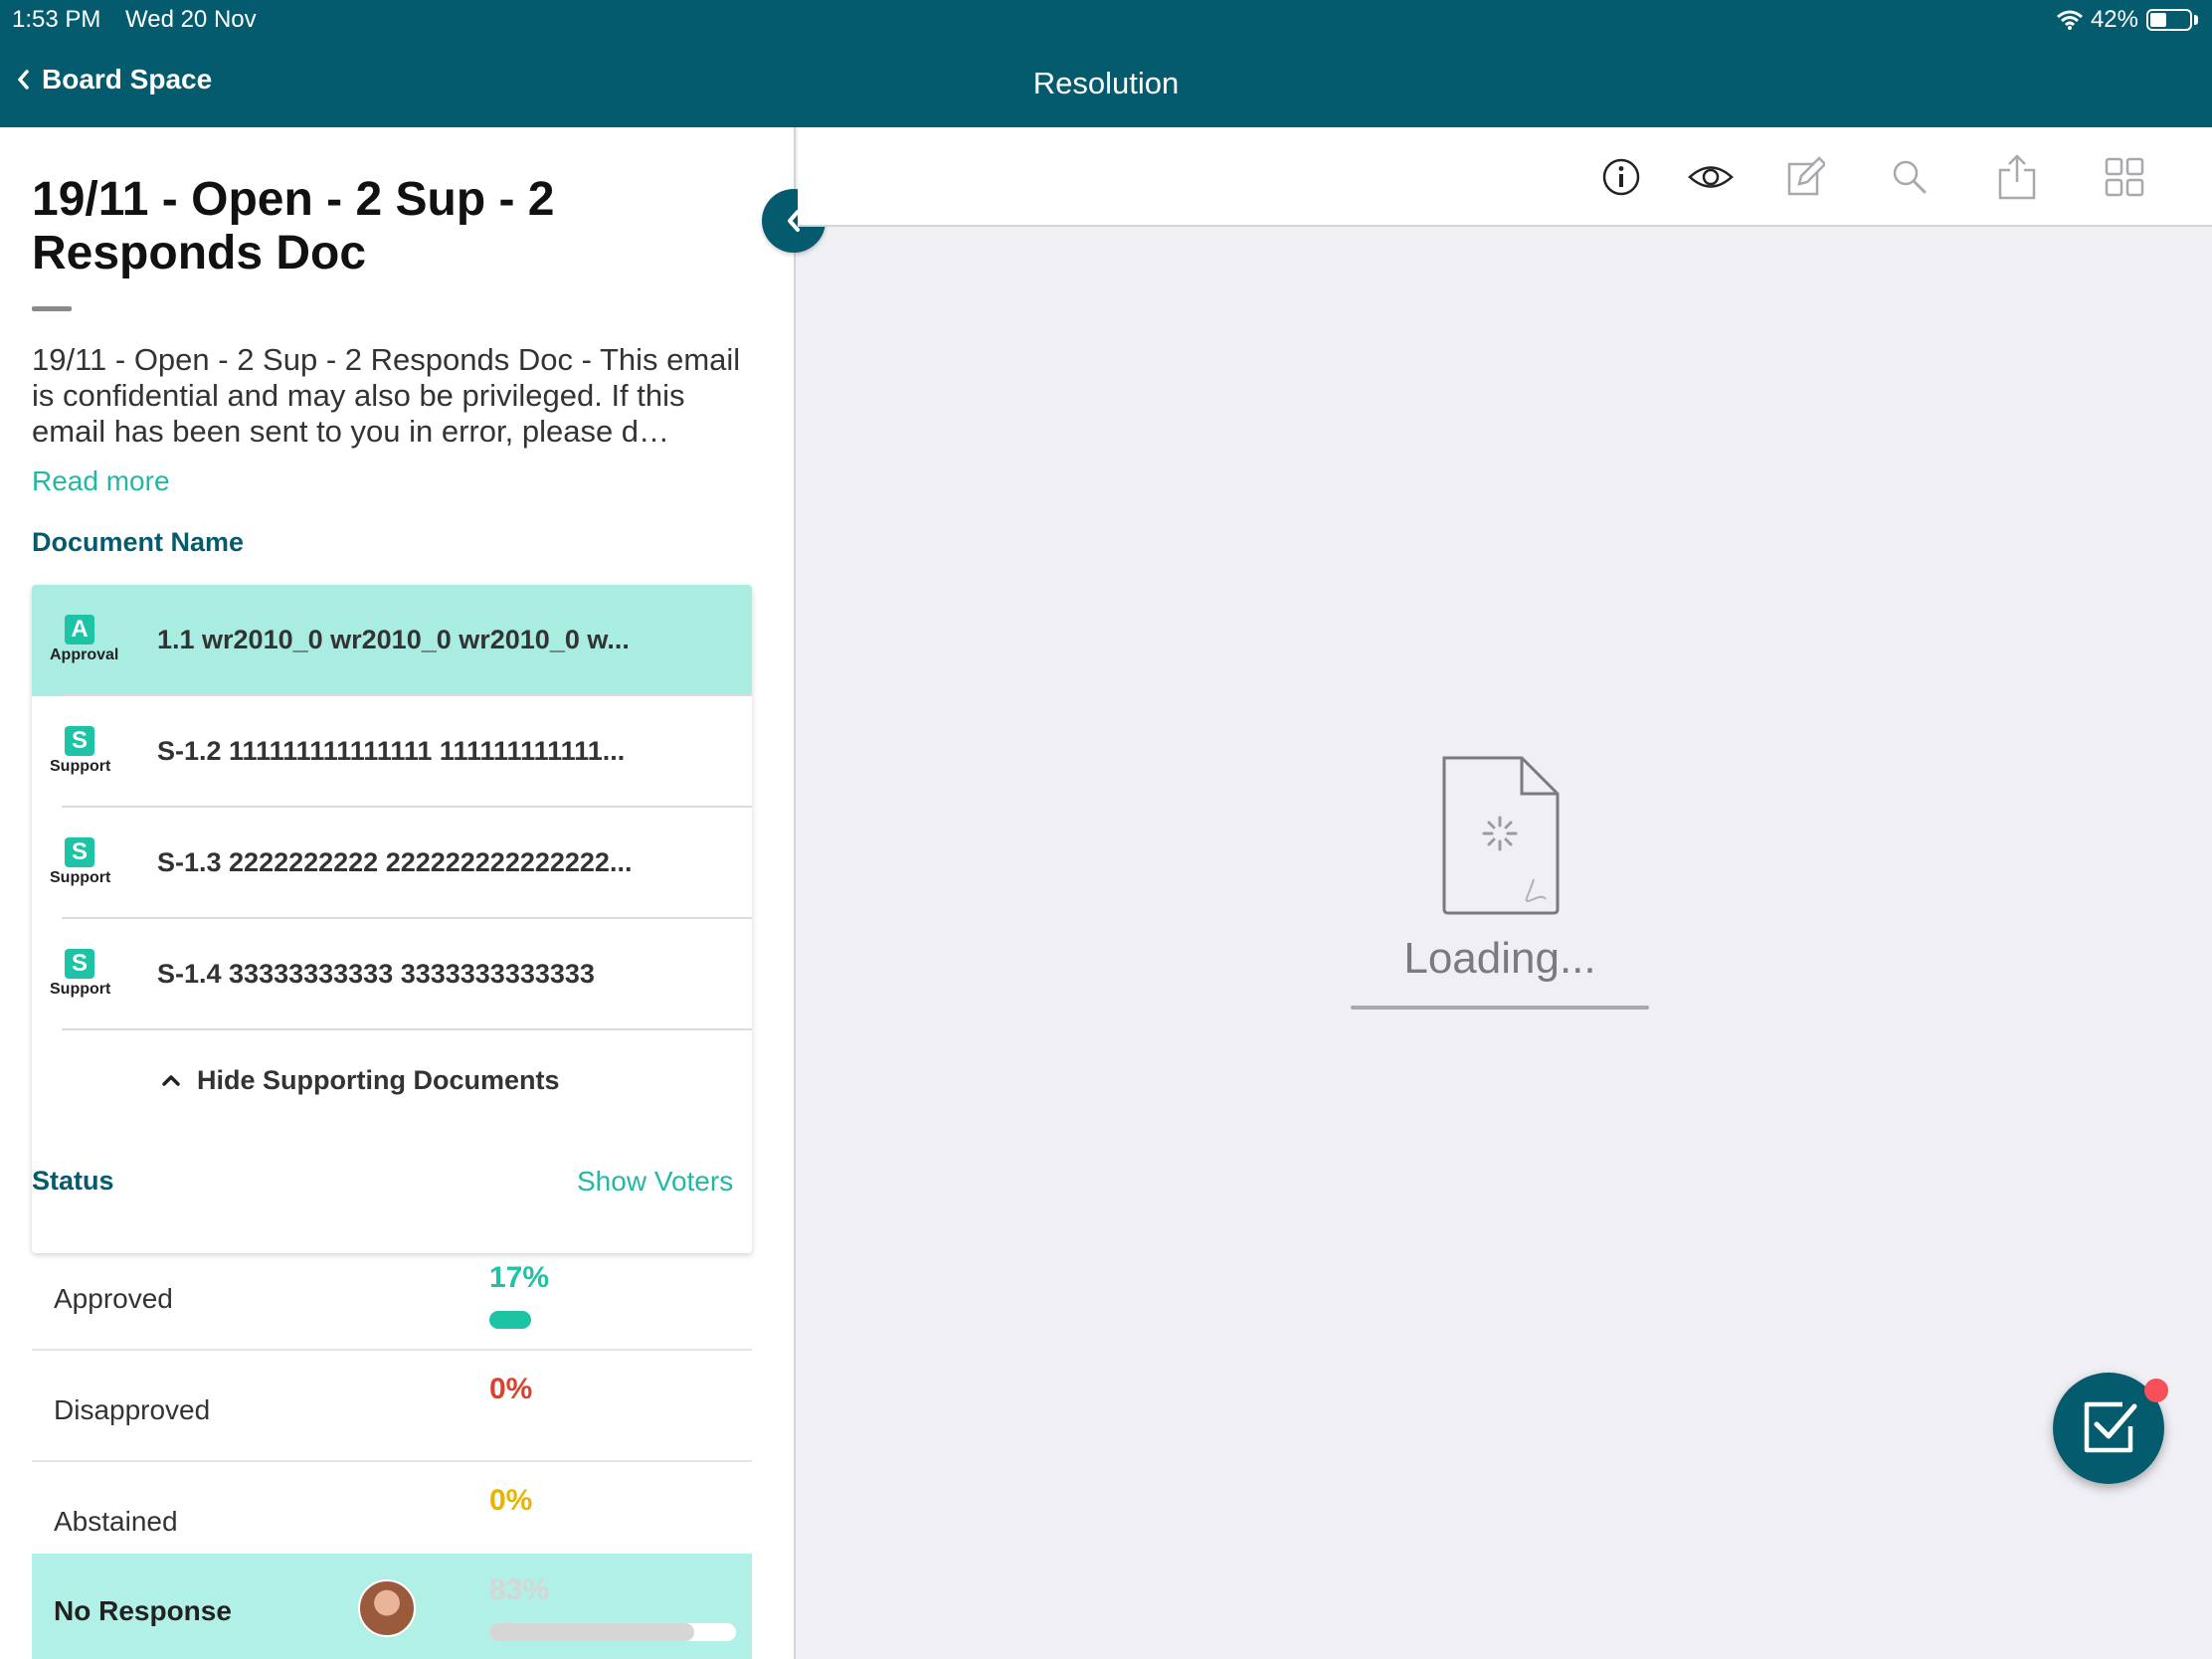 This screenshot has width=2212, height=1659. Describe the element at coordinates (519, 1589) in the screenshot. I see `status-percent: 83%` at that location.